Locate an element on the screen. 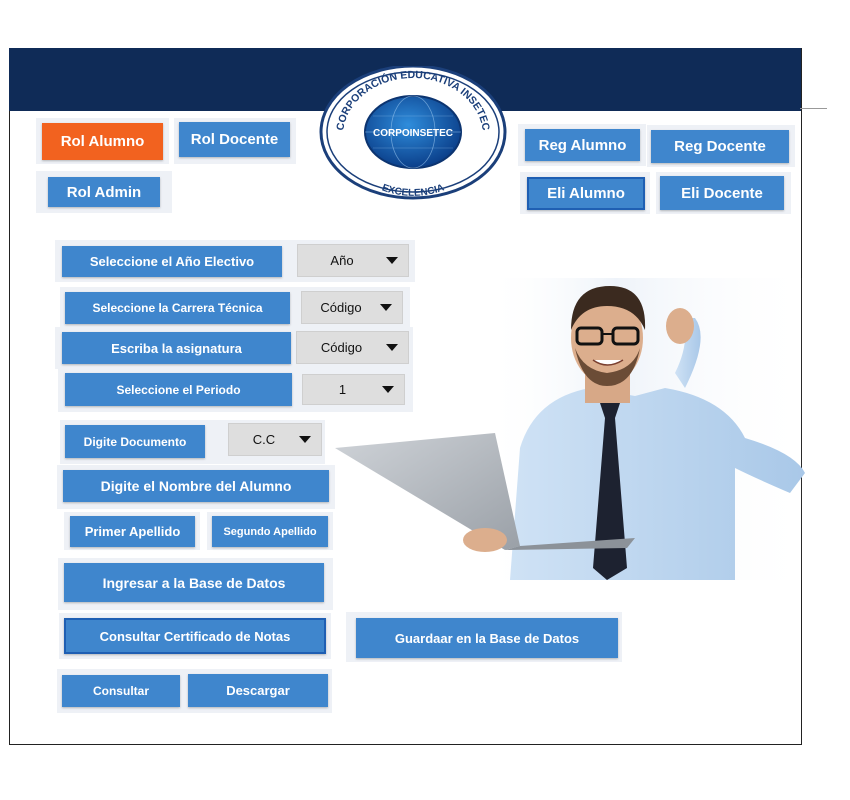 This screenshot has height=800, width=850. career-label-button: Seleccione la Carrera Técnica is located at coordinates (177, 308).